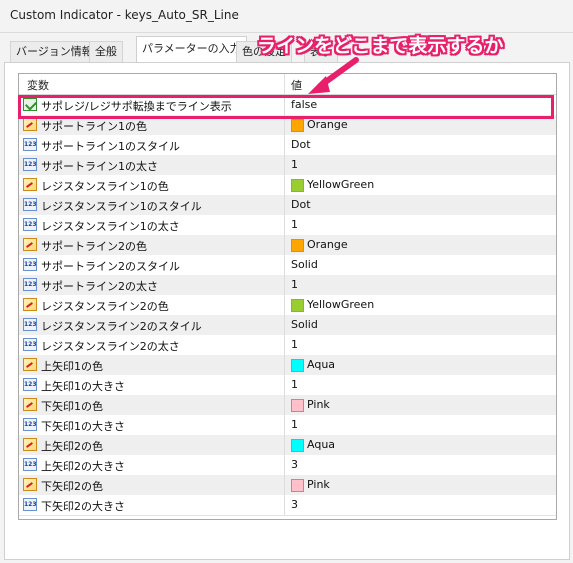 The height and width of the screenshot is (563, 573). I want to click on param-name: サポートライン2のスタイル, so click(110, 266).